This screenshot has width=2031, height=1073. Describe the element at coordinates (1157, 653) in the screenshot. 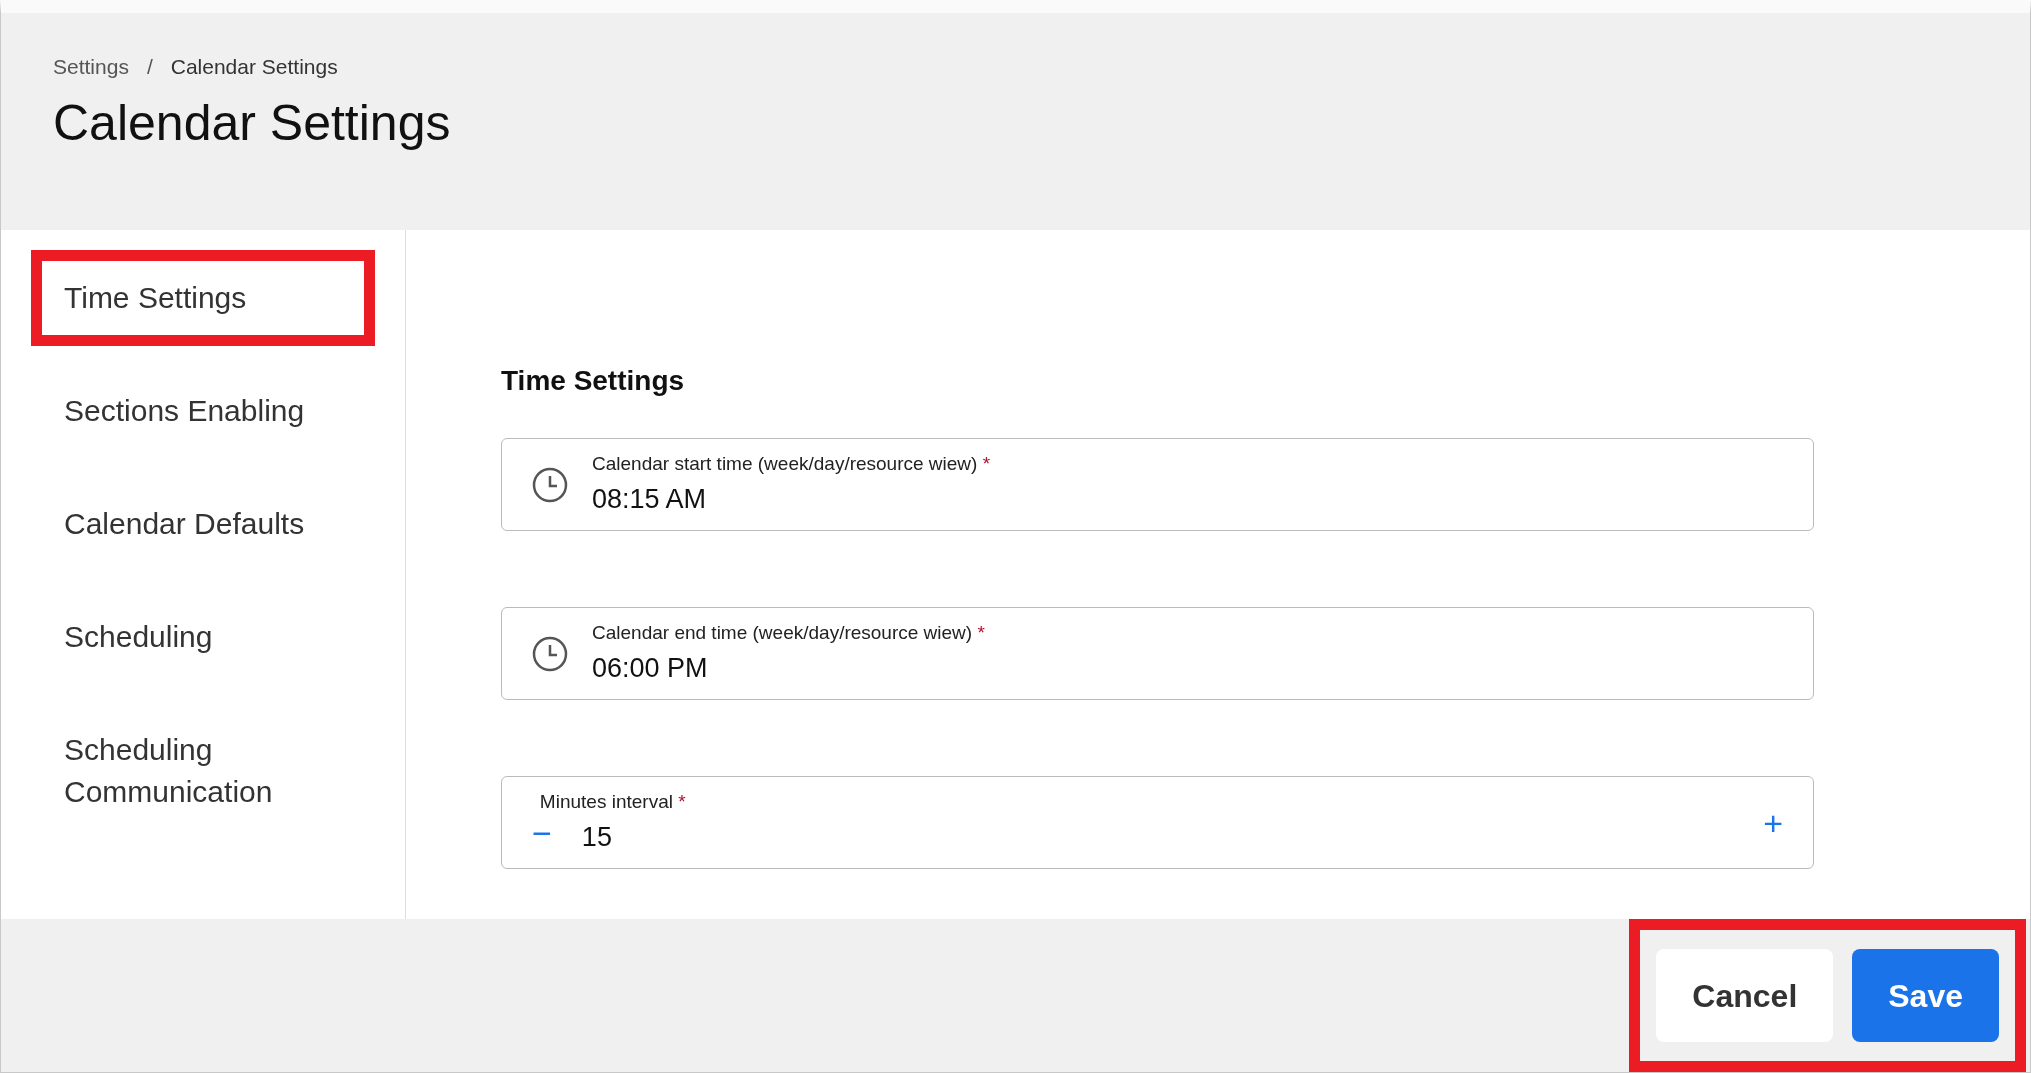

I see `time-field: Calendar end time (week/day/resource wiew) * 06:00 PM` at that location.